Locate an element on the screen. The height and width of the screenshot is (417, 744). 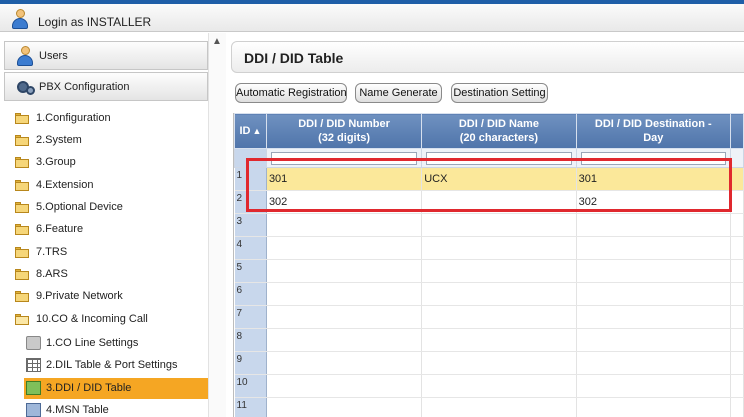
tree-item-feature: 6.Feature is located at coordinates (111, 230).